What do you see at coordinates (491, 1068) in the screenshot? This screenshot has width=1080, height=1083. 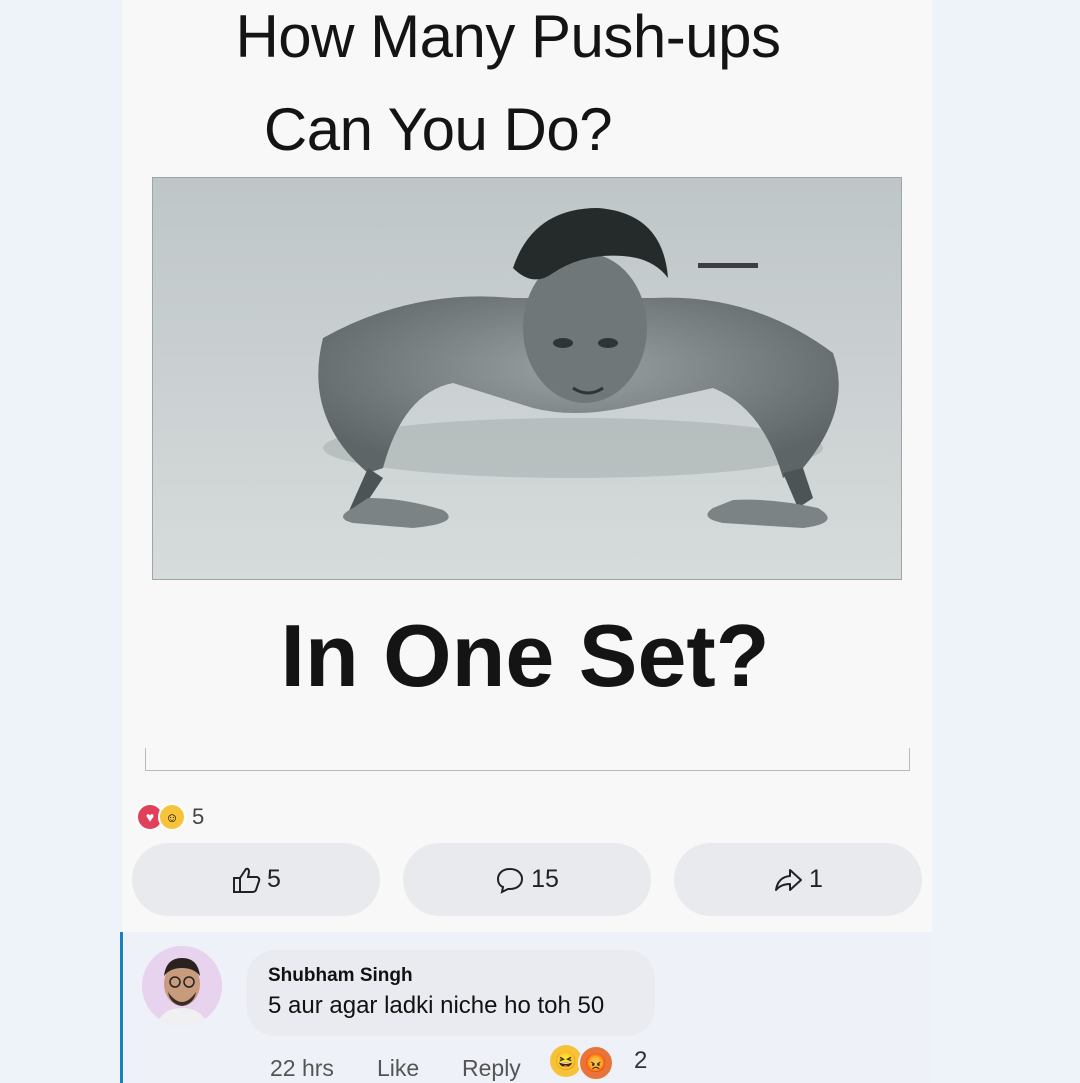 I see `comment-reply-link: Reply` at bounding box center [491, 1068].